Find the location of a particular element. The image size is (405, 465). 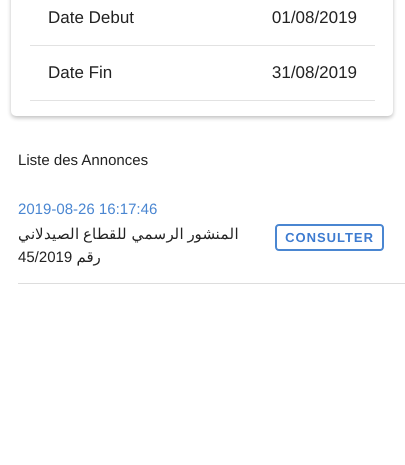

announcement-date: 2019-08-26 16:17:46 is located at coordinates (88, 209).